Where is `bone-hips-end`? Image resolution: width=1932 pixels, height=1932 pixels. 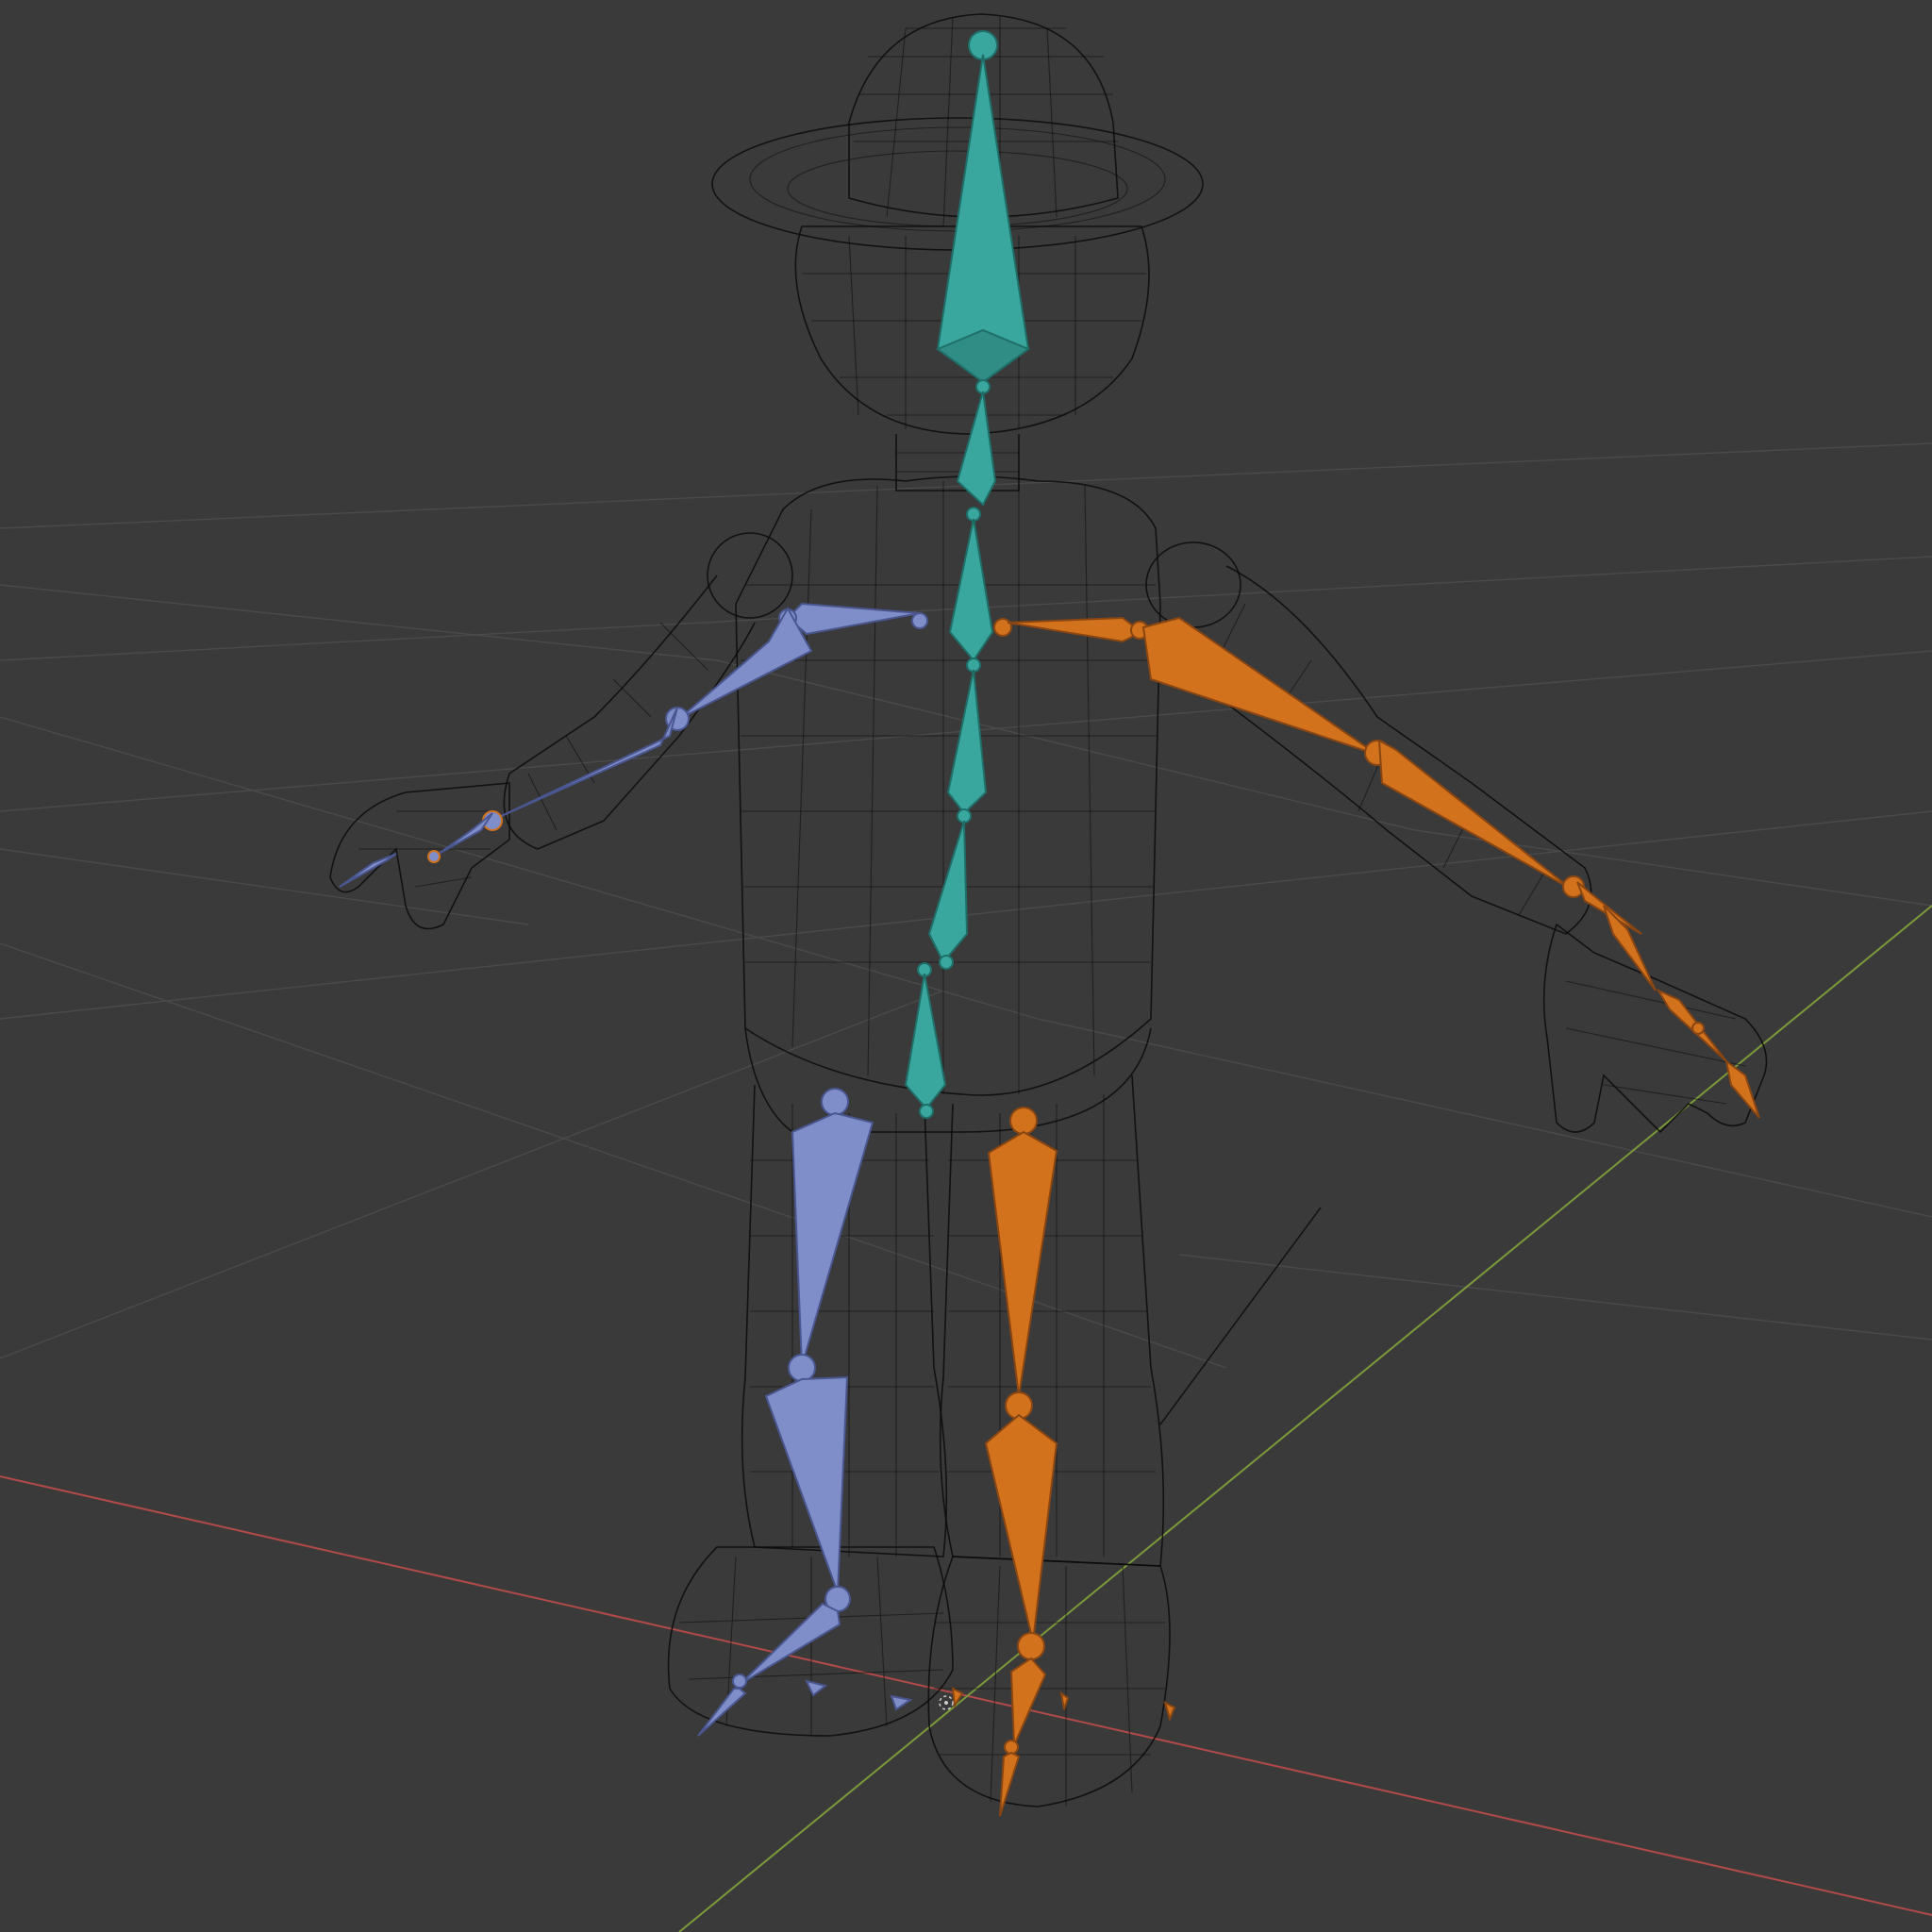 bone-hips-end is located at coordinates (926, 1111).